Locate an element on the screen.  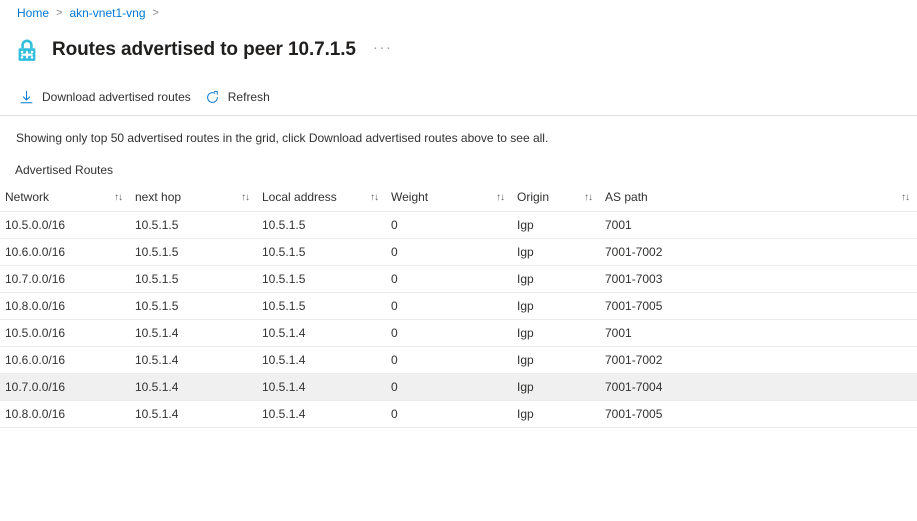
table-row: 10.6.0.0/16 10.5.1.4 10.5.1.4 0 Igp 7001-7002 is located at coordinates (458, 360).